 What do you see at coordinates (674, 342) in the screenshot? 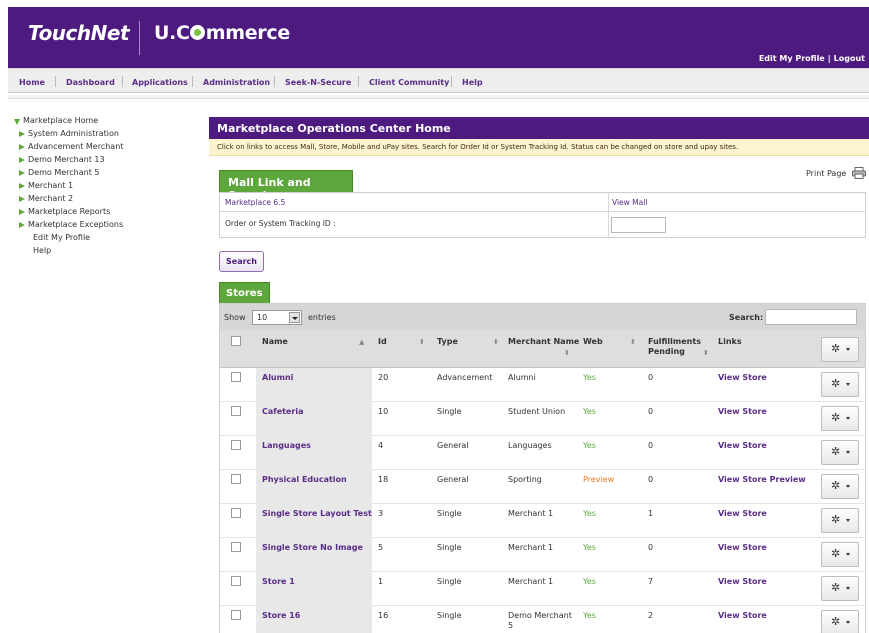
I see `column-header-fulfillments: Fulfillments` at bounding box center [674, 342].